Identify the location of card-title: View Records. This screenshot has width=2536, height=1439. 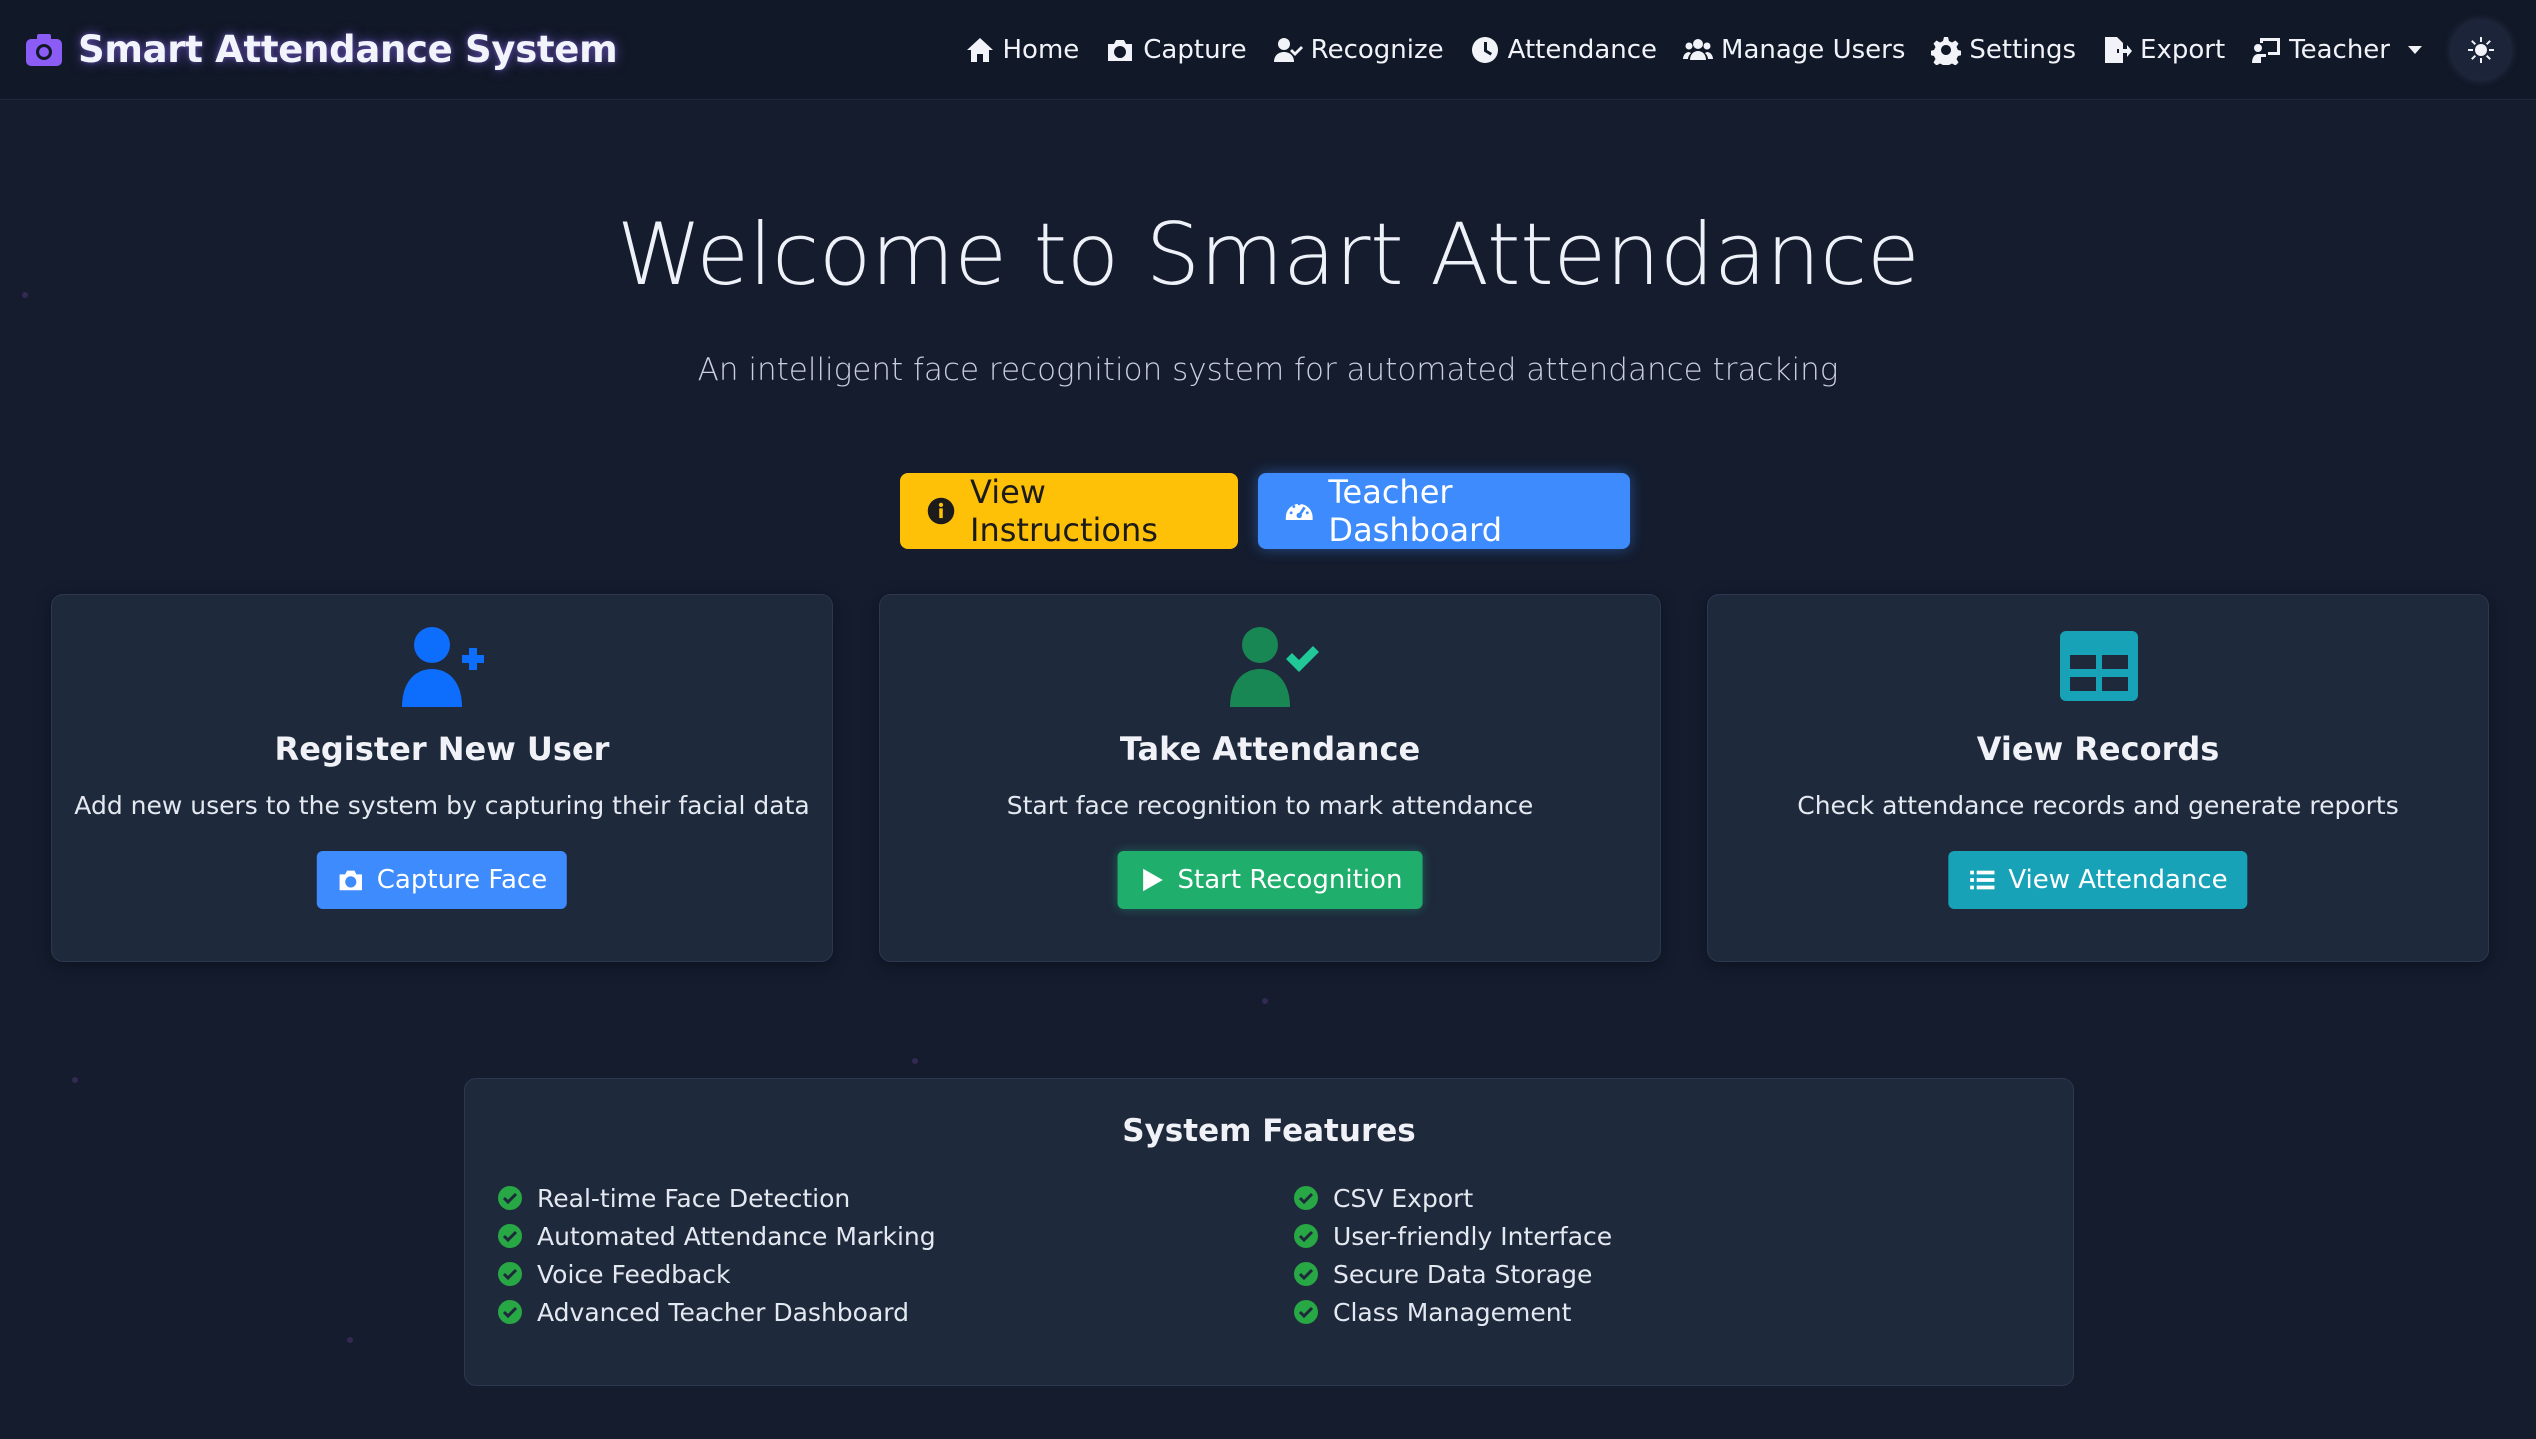
(2098, 749).